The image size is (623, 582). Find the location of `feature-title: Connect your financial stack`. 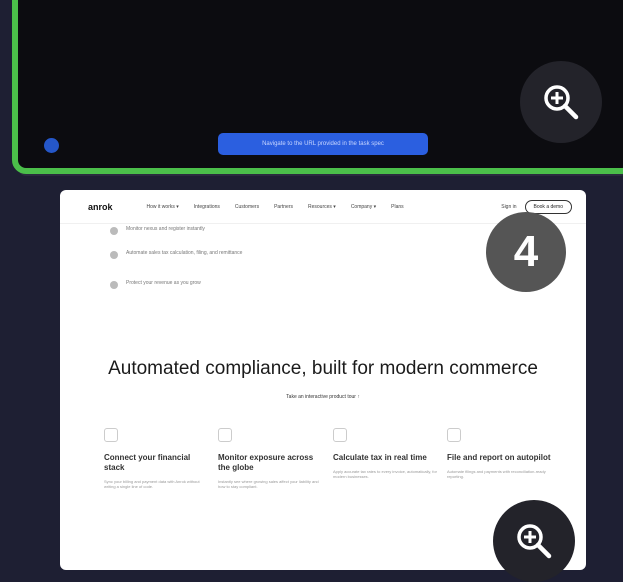

feature-title: Connect your financial stack is located at coordinates (147, 462).